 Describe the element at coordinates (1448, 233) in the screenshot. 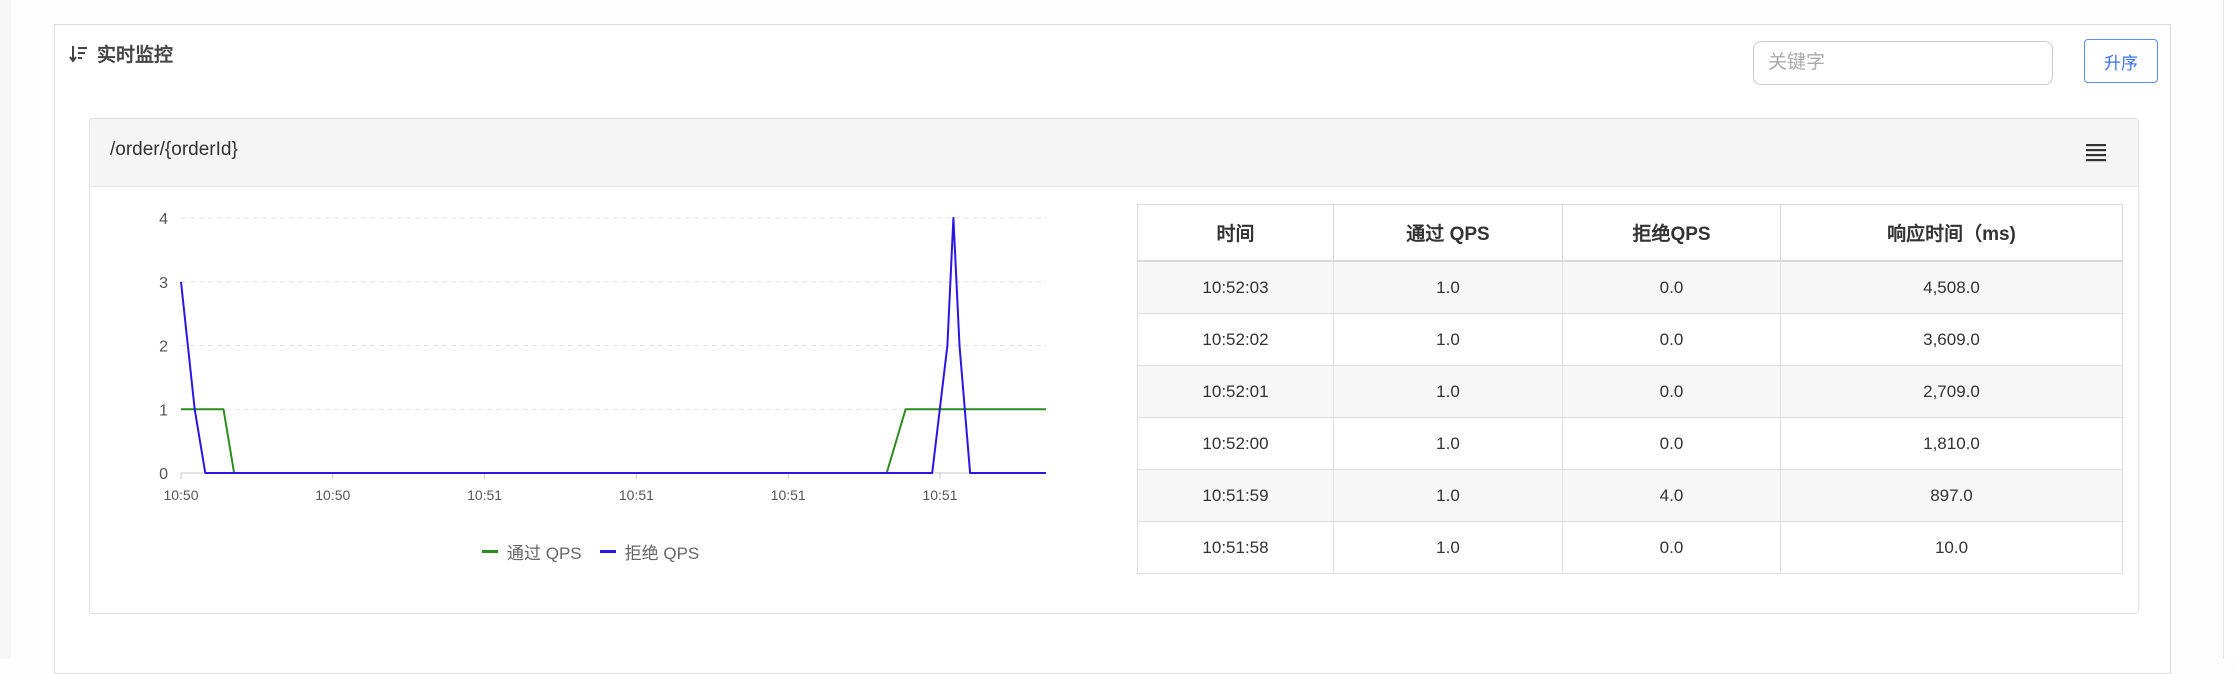

I see `column-header-pass-qps: 通过 QPS` at that location.